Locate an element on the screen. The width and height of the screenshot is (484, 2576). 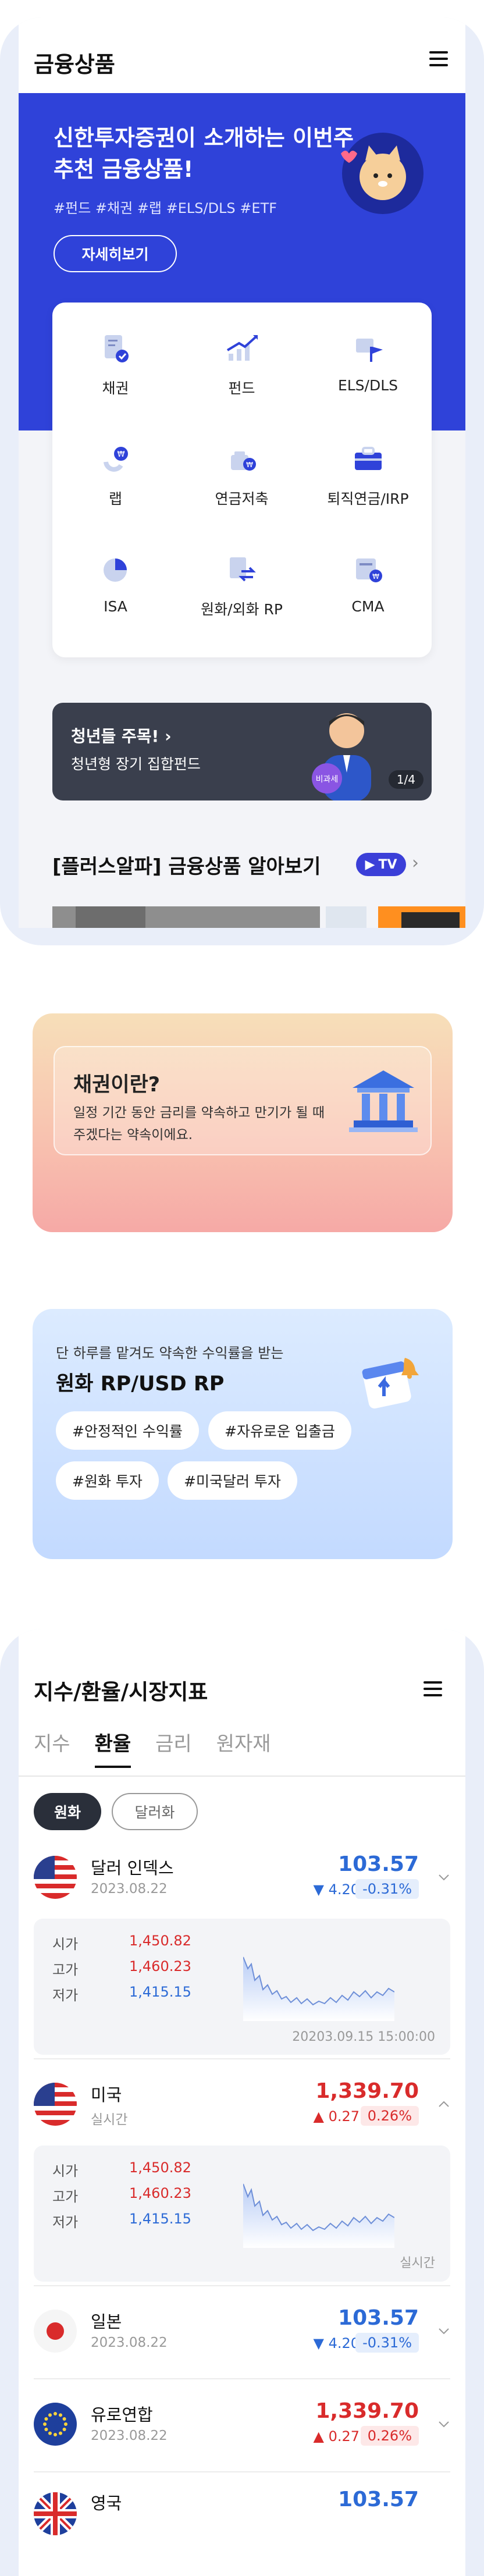
wrap-icon: ₩ is located at coordinates (116, 460).